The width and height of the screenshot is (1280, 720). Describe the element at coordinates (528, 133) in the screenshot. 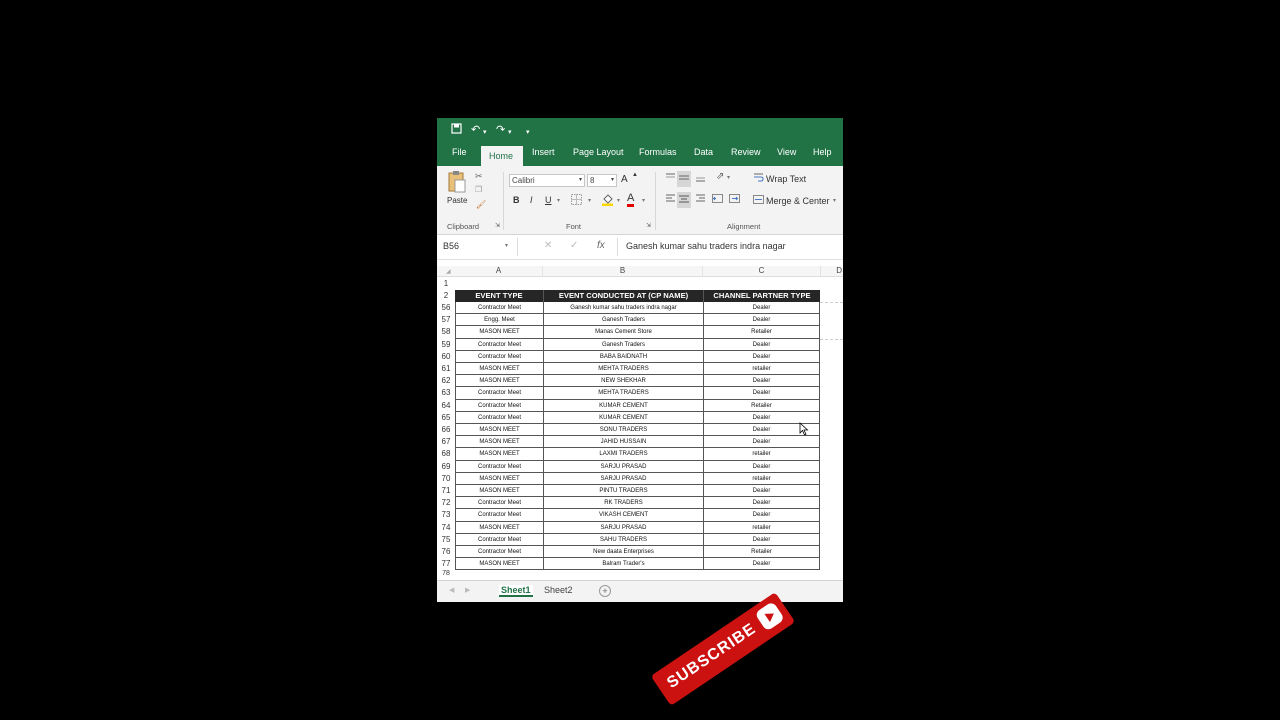

I see `customize-toolbar-icon: ▾` at that location.